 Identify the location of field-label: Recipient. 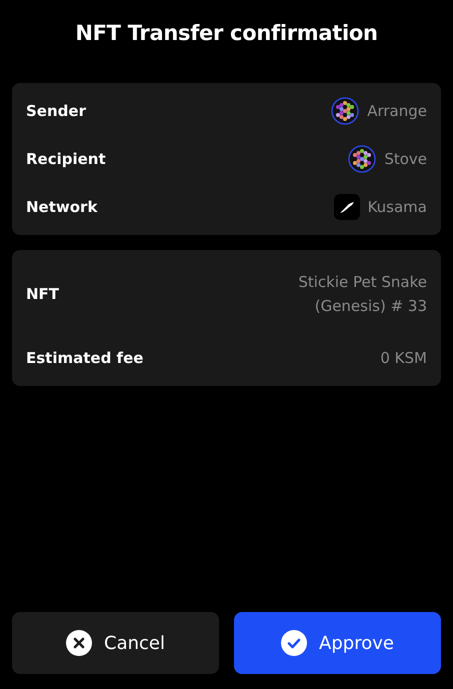
(66, 159).